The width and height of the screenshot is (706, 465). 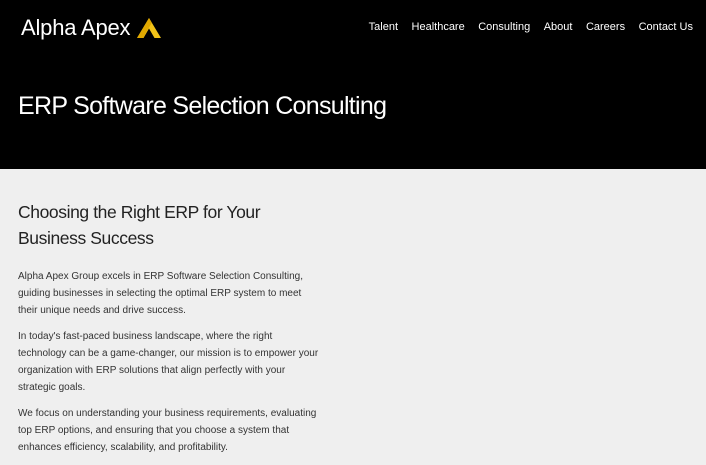 What do you see at coordinates (666, 27) in the screenshot?
I see `nav-link-contact-us: Contact Us` at bounding box center [666, 27].